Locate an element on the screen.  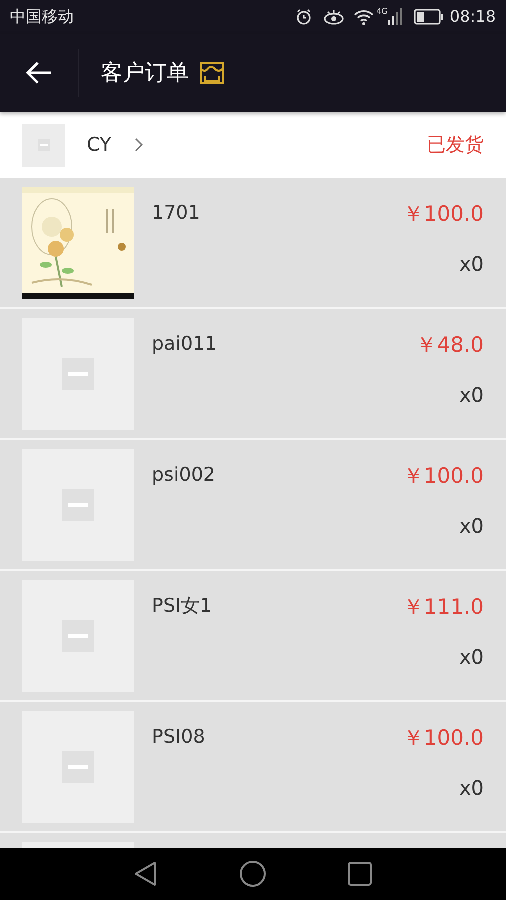
product-name: PSI08 is located at coordinates (179, 737).